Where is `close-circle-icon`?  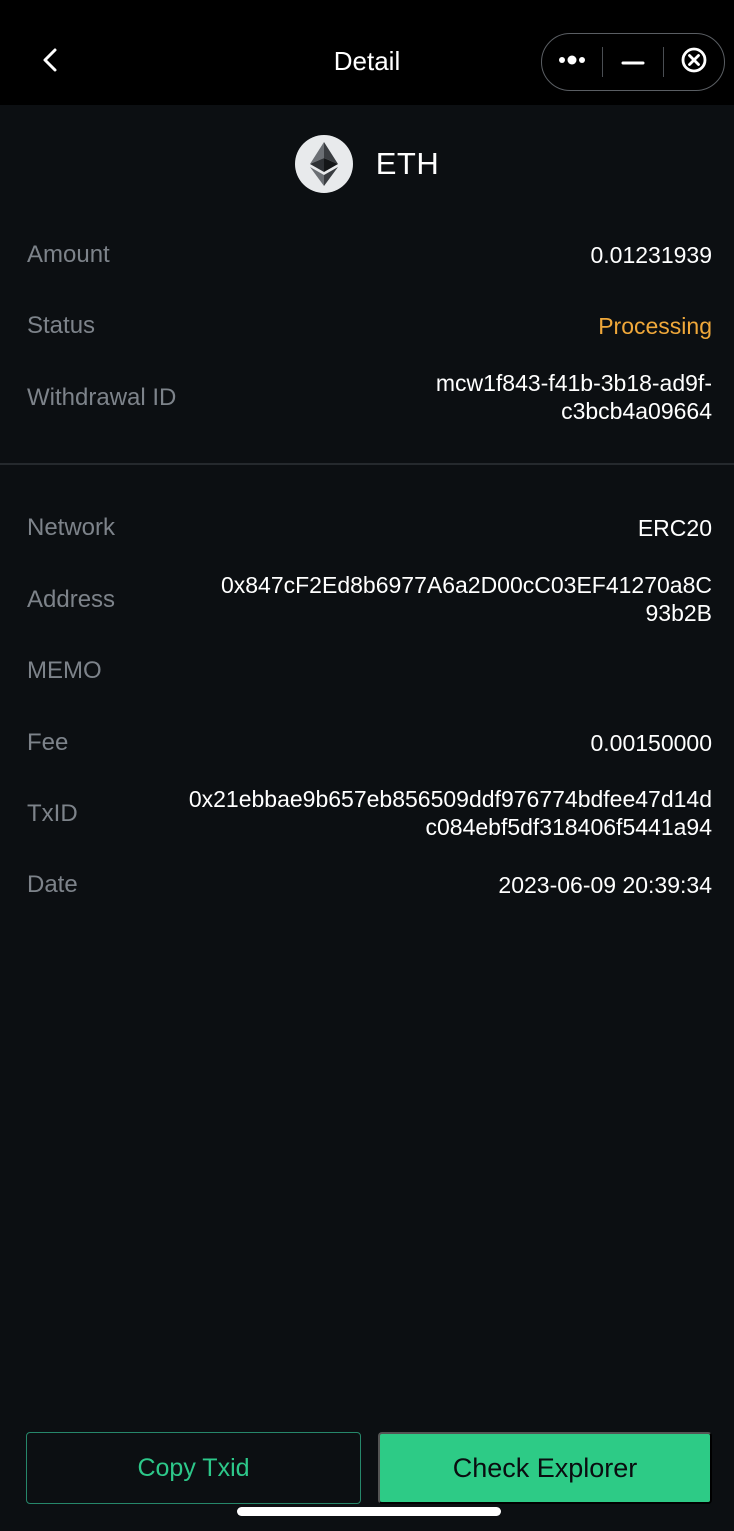
close-circle-icon is located at coordinates (694, 62).